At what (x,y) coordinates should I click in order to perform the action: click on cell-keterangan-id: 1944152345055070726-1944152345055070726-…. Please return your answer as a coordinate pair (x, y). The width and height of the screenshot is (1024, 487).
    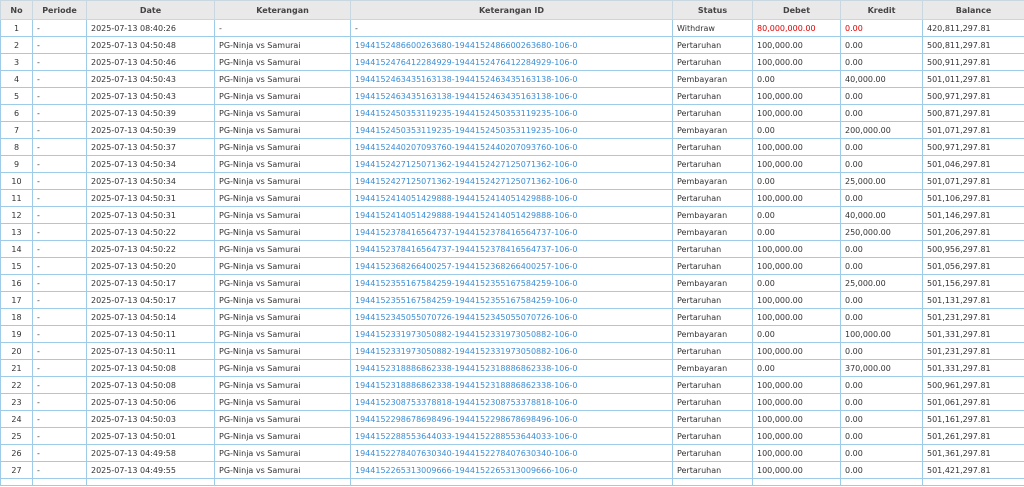
    Looking at the image, I should click on (511, 317).